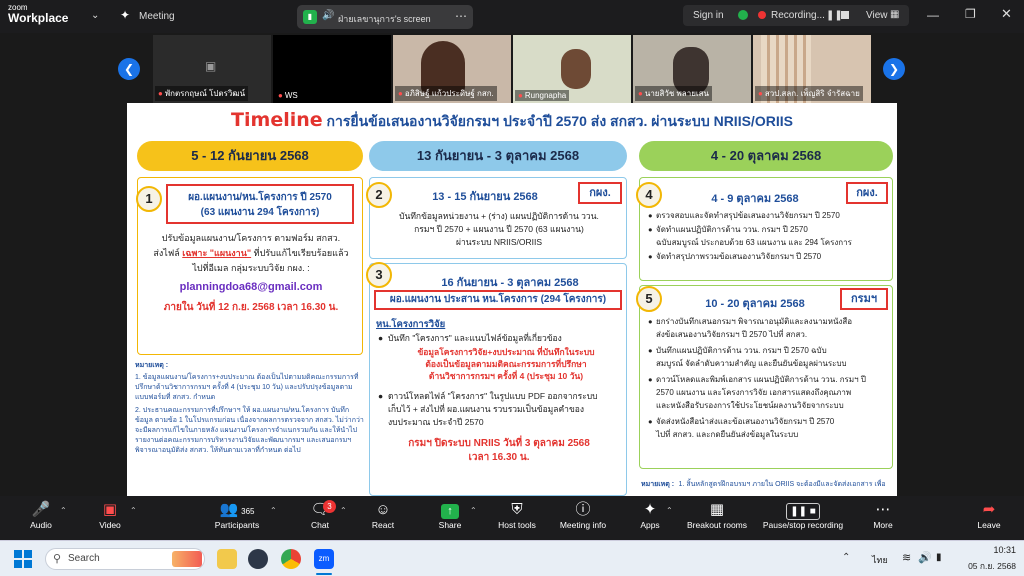 This screenshot has width=1024, height=576. What do you see at coordinates (517, 525) in the screenshot?
I see `button-label: Host tools` at bounding box center [517, 525].